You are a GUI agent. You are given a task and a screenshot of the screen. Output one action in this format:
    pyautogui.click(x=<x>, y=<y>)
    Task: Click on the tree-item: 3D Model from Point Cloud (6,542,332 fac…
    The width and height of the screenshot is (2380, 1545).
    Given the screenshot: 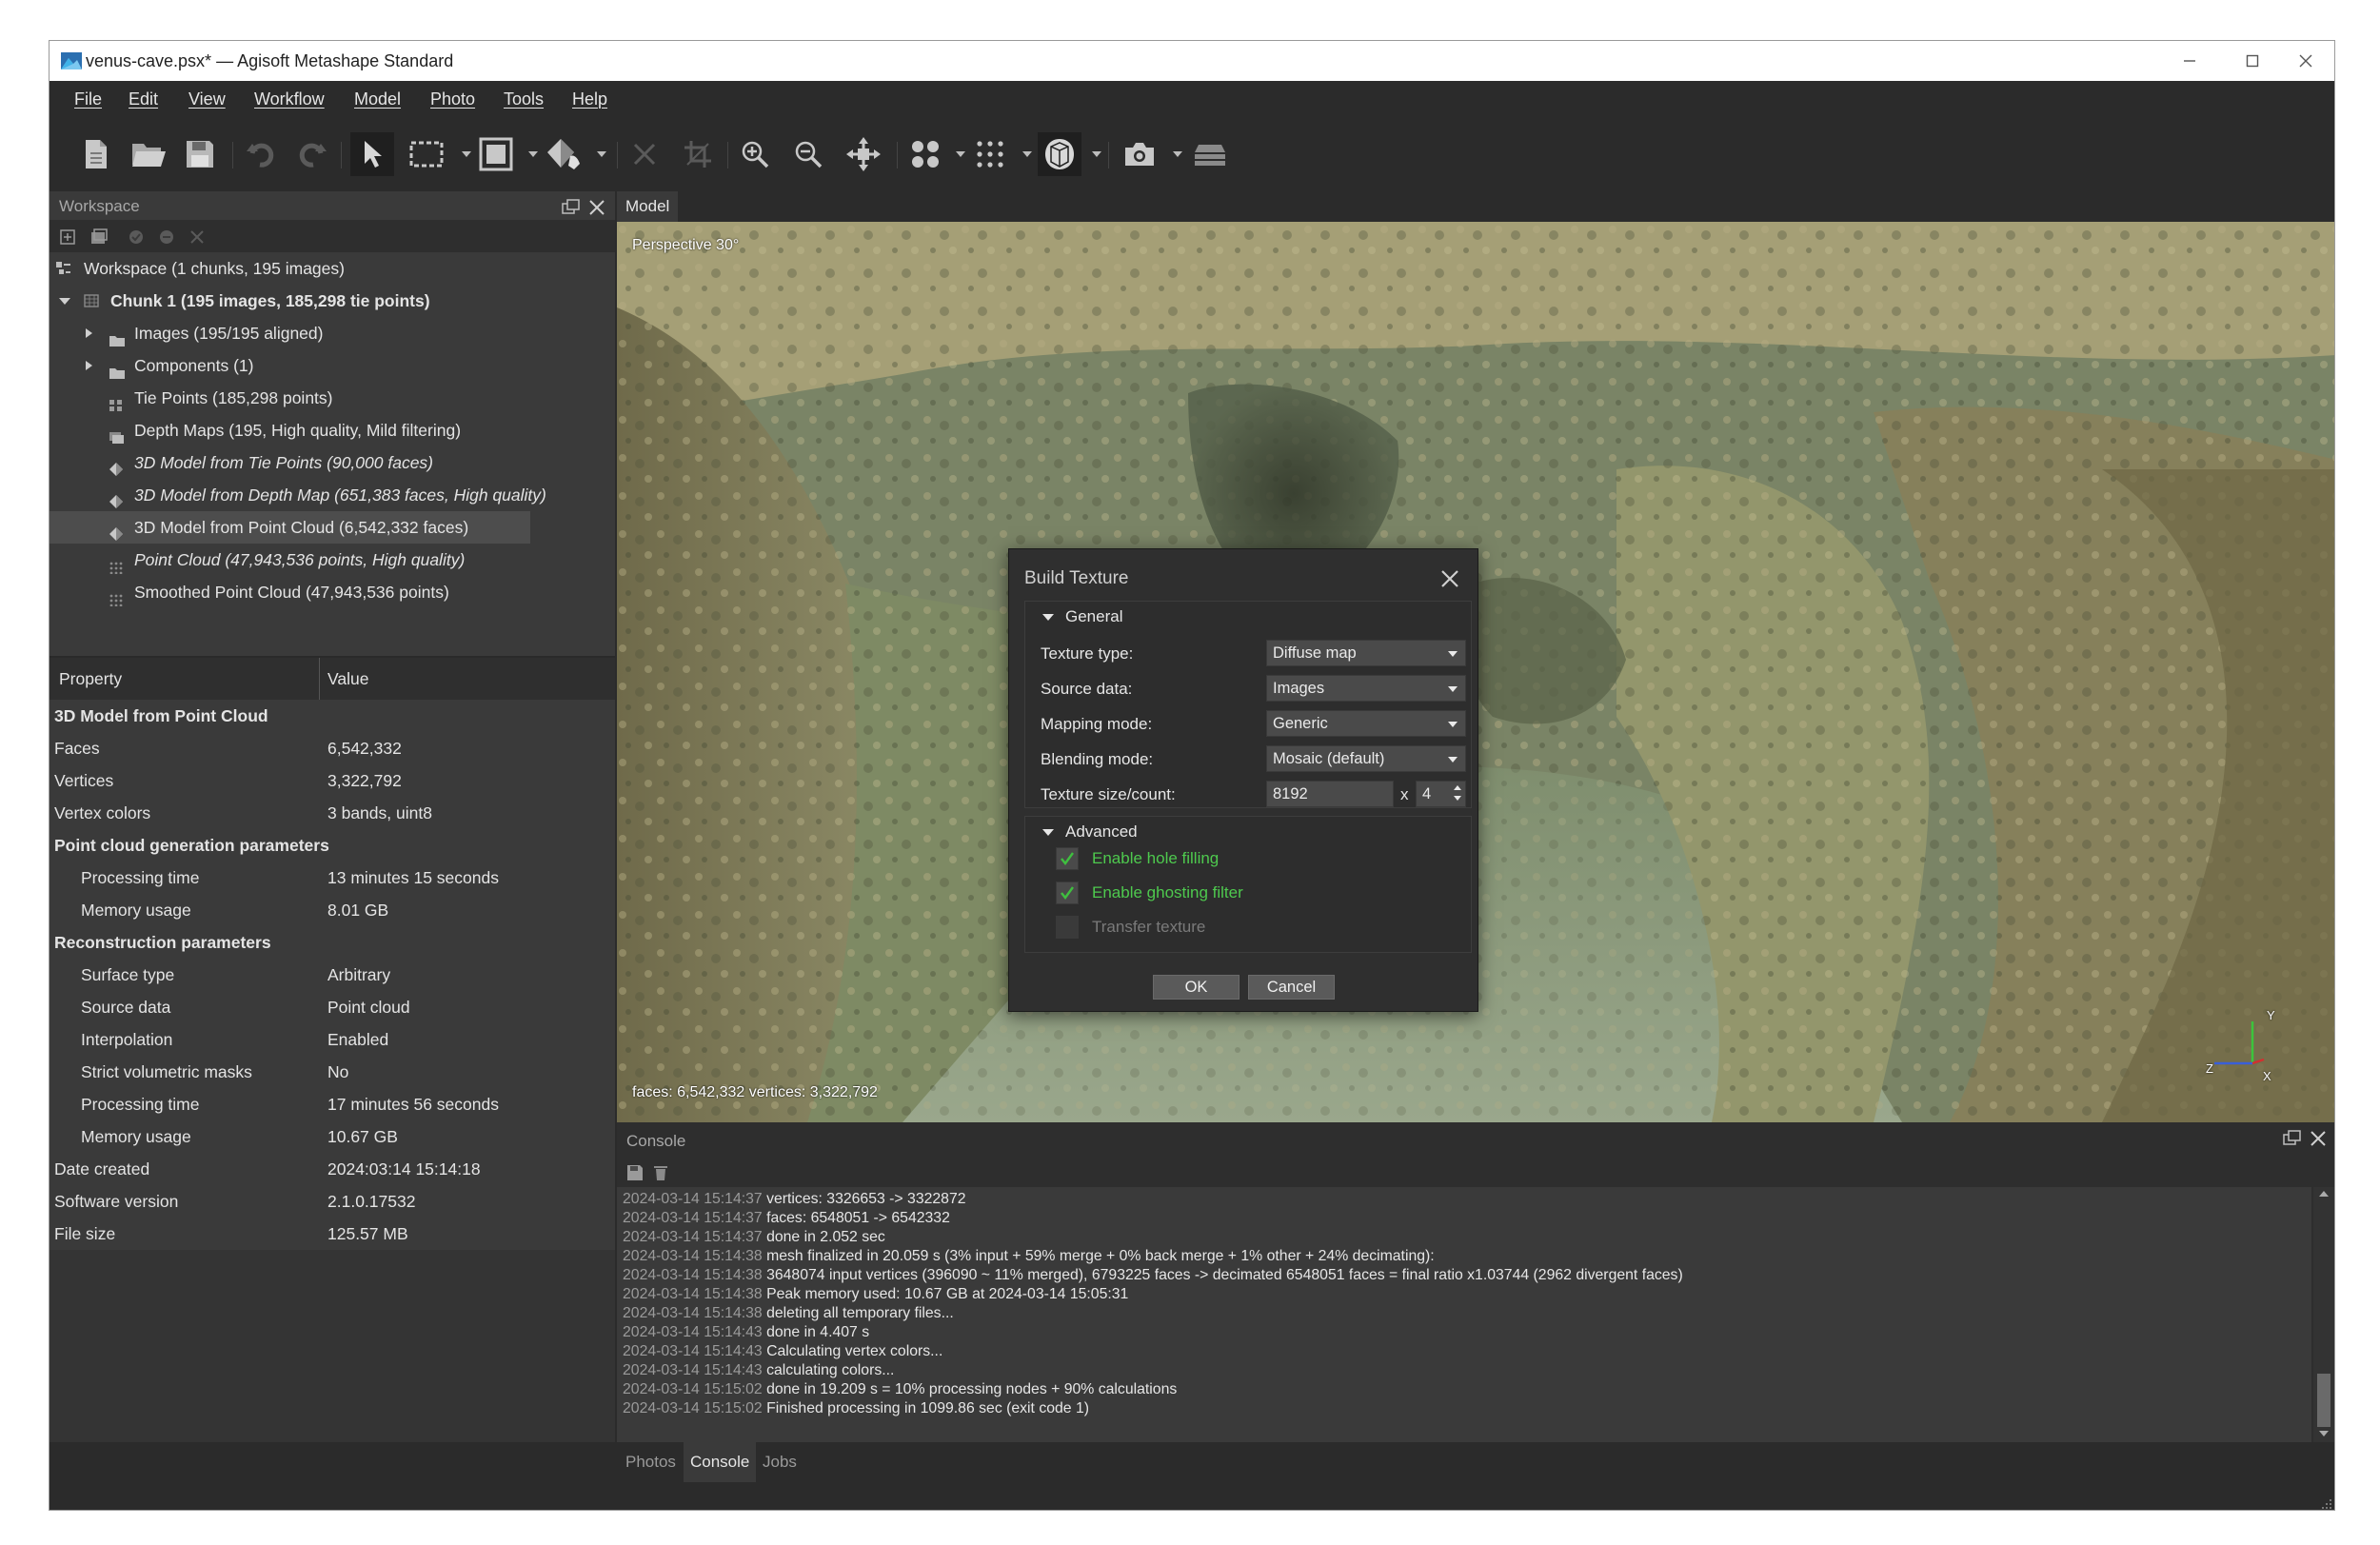 What is the action you would take?
    pyautogui.click(x=290, y=527)
    